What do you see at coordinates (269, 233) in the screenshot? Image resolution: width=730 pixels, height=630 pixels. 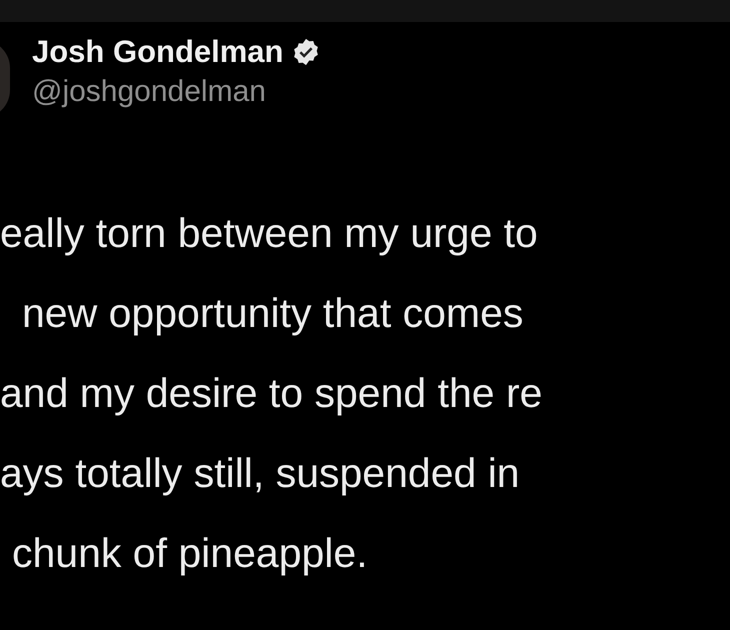 I see `tweet-text: eally torn between my urge to` at bounding box center [269, 233].